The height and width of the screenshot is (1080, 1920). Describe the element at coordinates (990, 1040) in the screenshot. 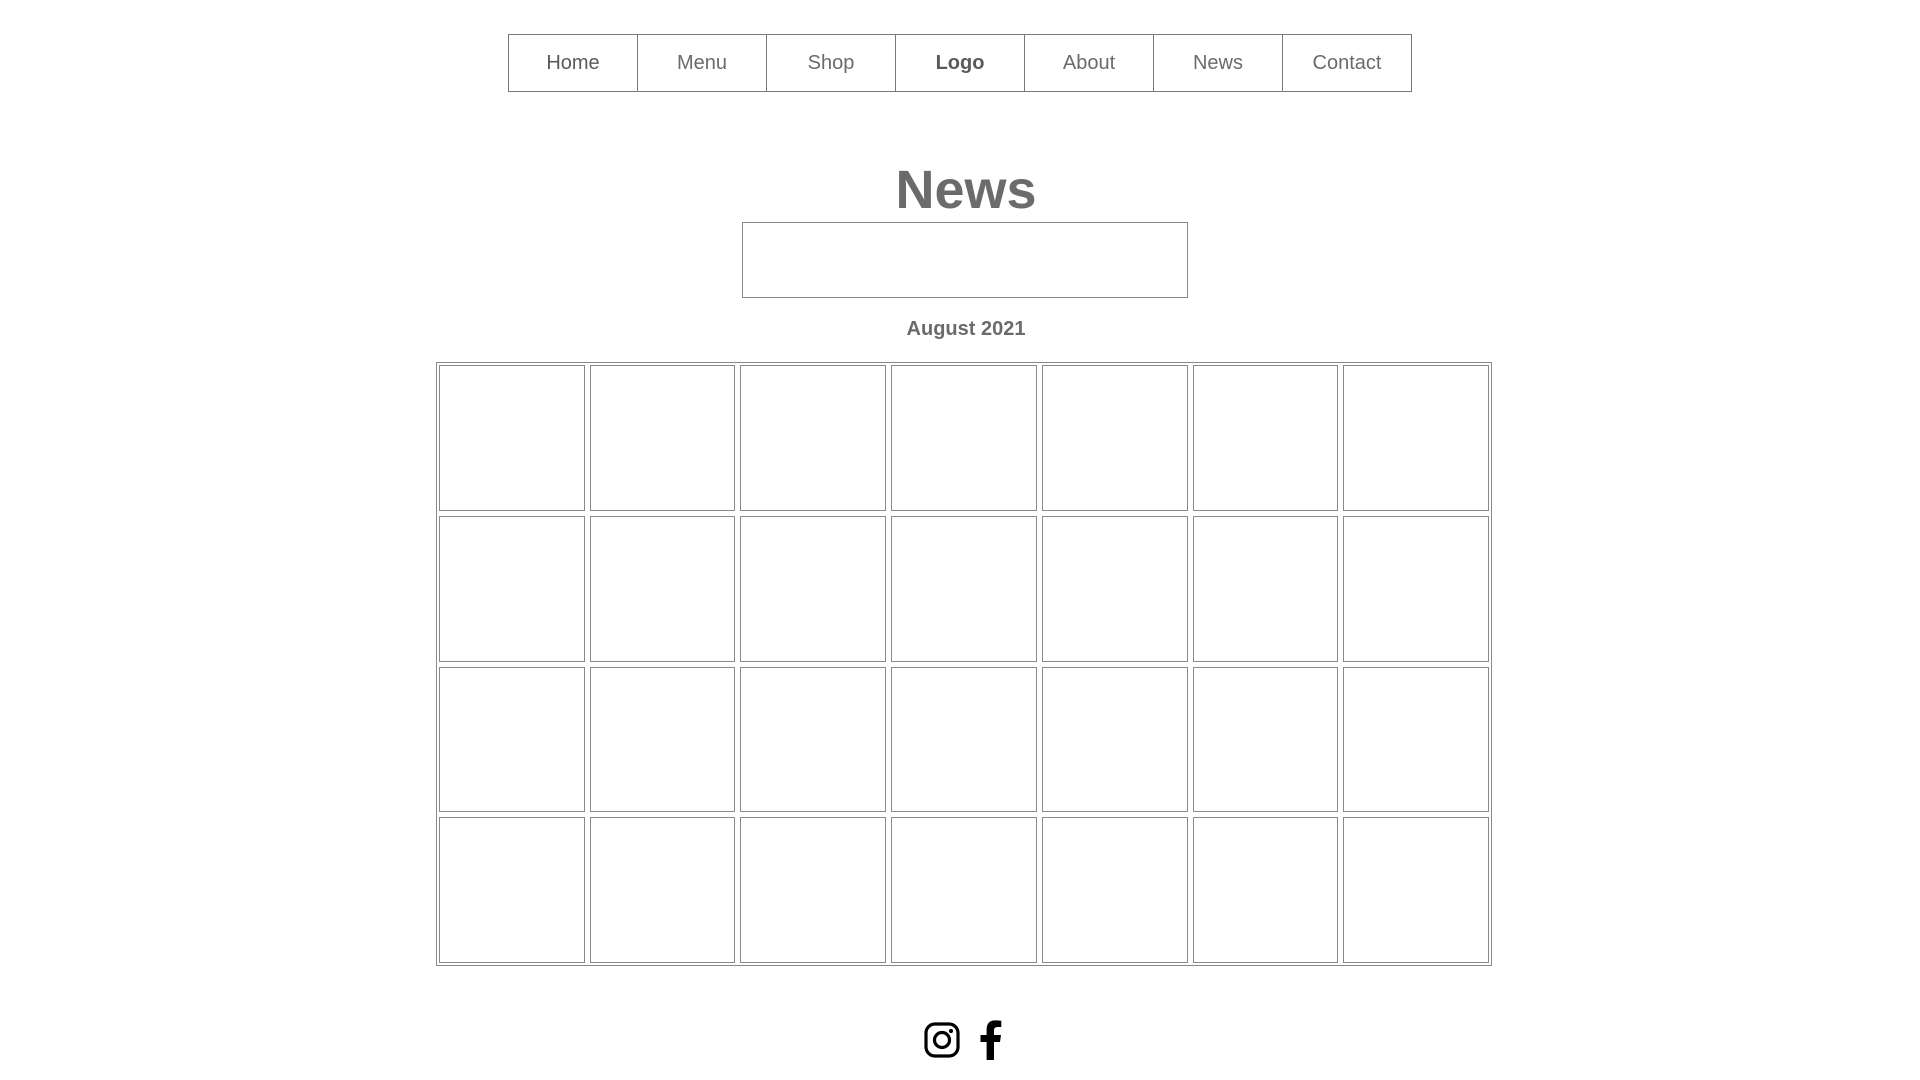

I see `facebook-icon` at that location.